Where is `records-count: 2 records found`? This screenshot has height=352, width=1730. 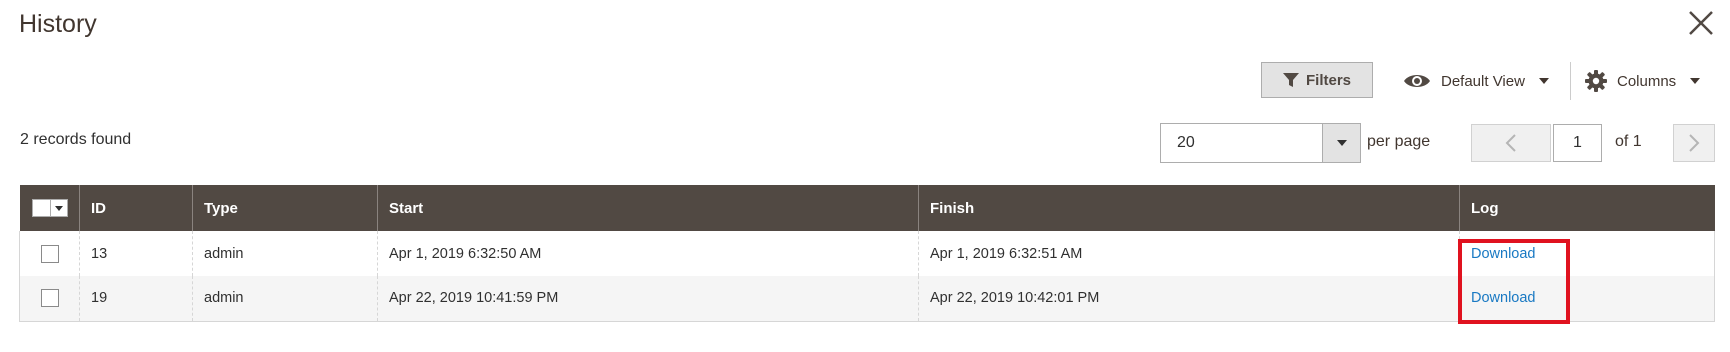
records-count: 2 records found is located at coordinates (76, 139).